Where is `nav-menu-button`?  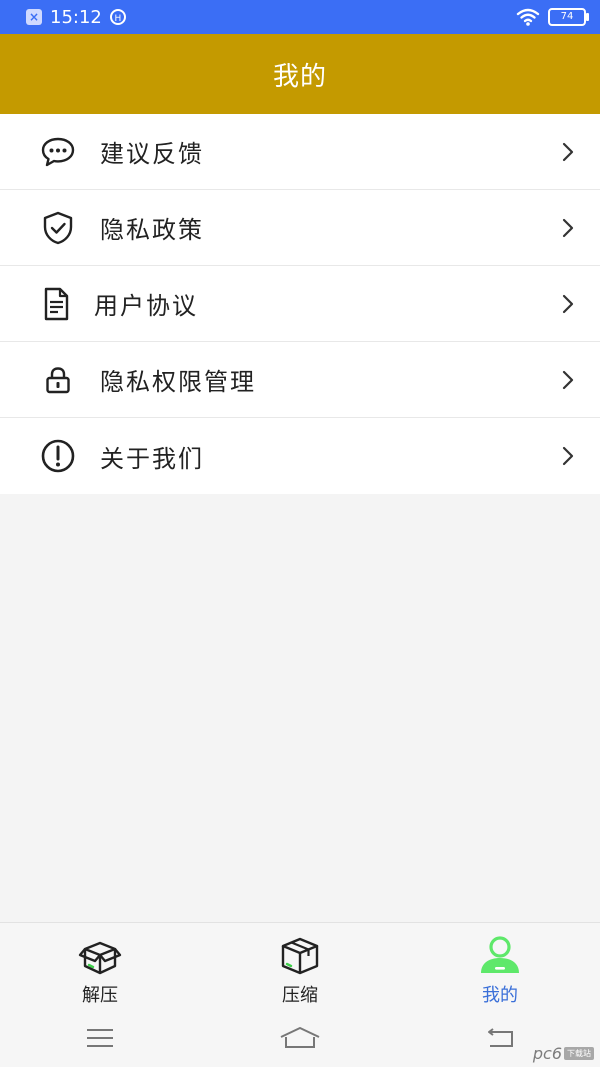
nav-menu-button is located at coordinates (100, 1038).